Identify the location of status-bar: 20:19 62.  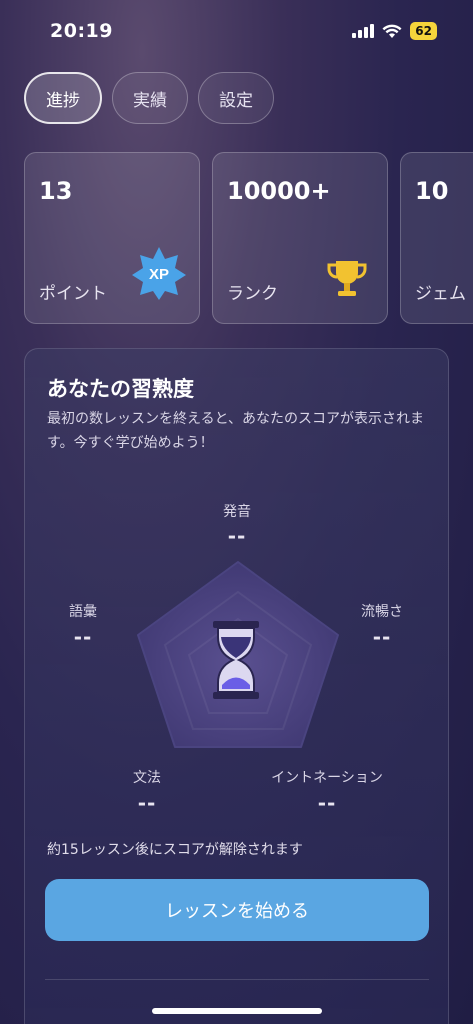
(236, 31).